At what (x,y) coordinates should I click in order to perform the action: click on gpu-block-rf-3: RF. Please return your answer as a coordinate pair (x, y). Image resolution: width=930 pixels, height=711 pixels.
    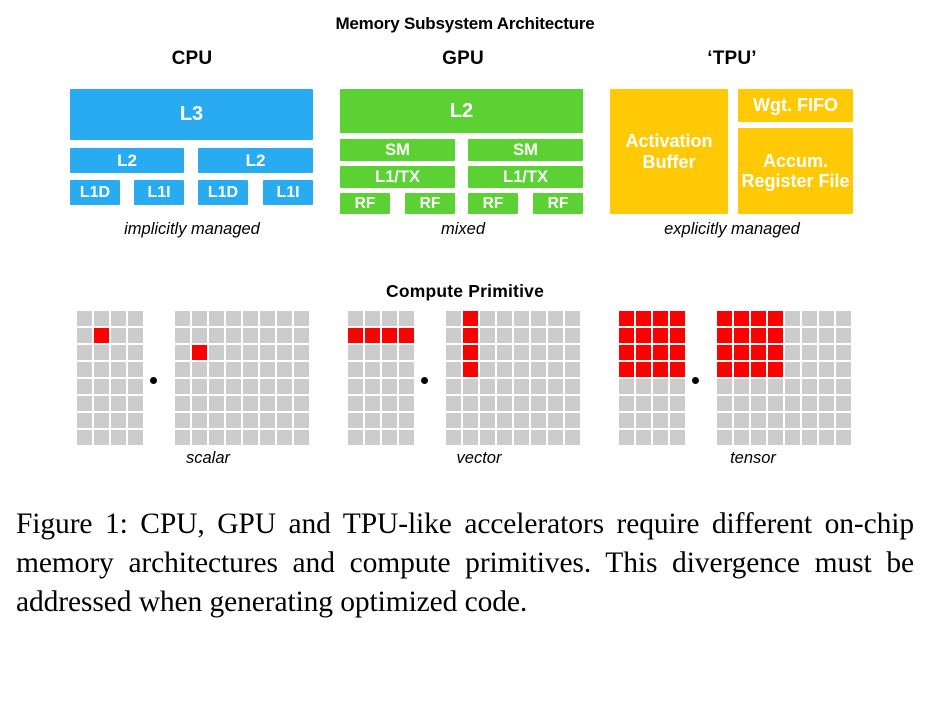
    Looking at the image, I should click on (558, 203).